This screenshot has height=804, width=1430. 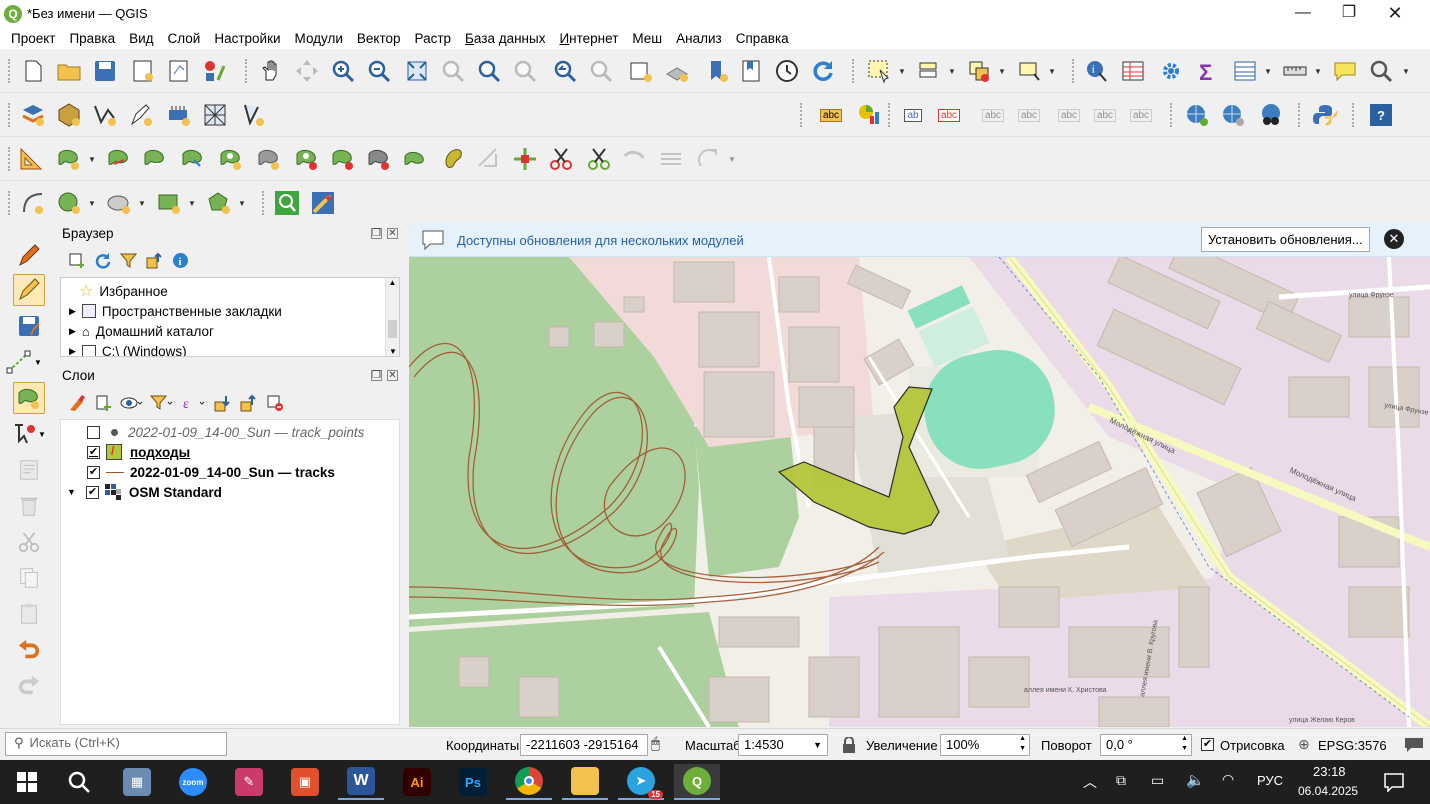 I want to click on maximize-button: ❐, so click(x=1349, y=13).